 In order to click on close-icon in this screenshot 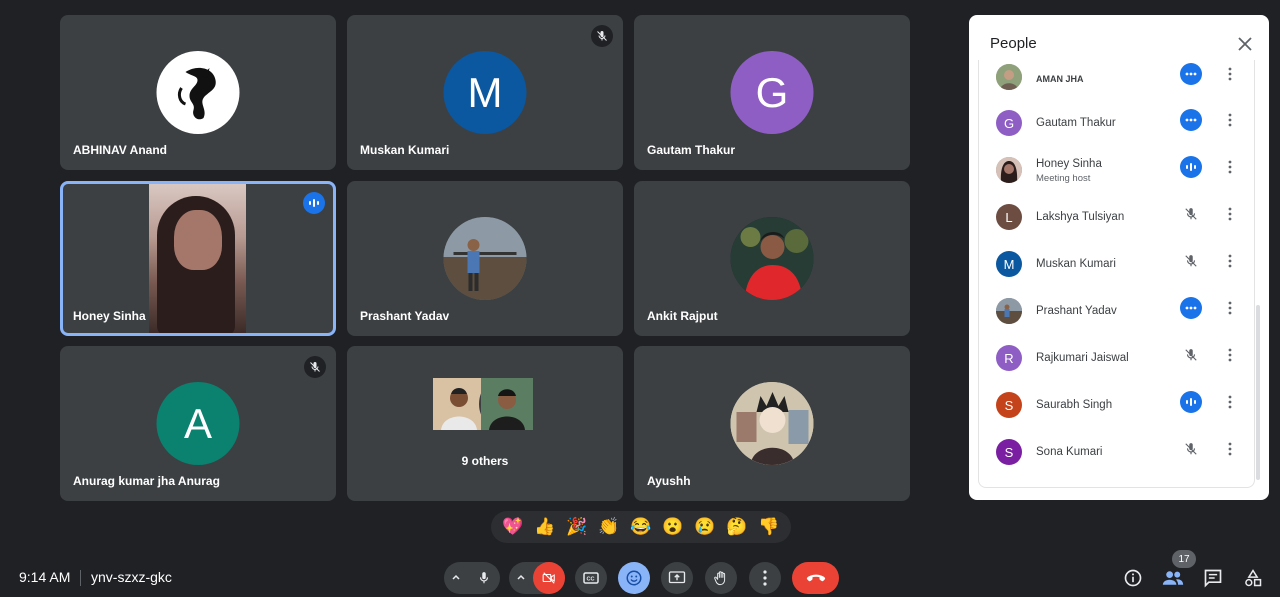, I will do `click(1245, 44)`.